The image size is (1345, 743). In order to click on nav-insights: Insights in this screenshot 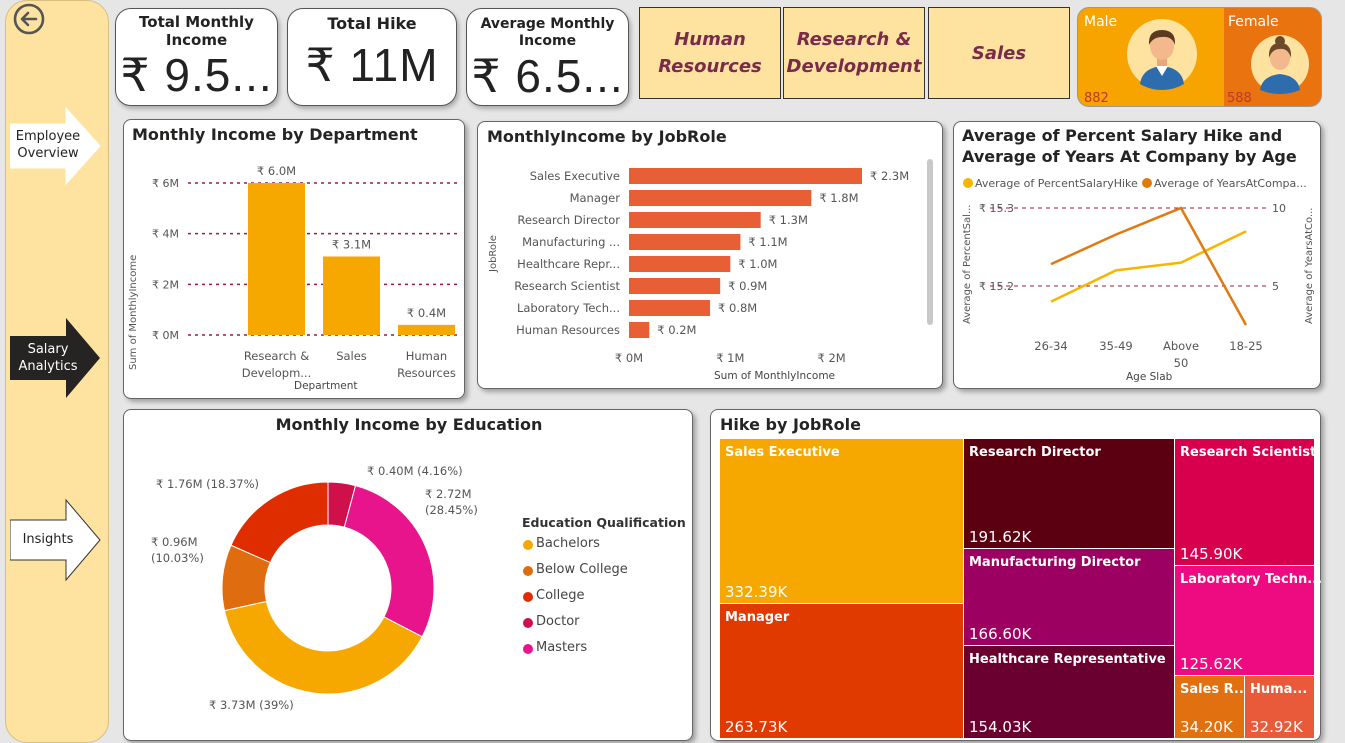, I will do `click(55, 540)`.